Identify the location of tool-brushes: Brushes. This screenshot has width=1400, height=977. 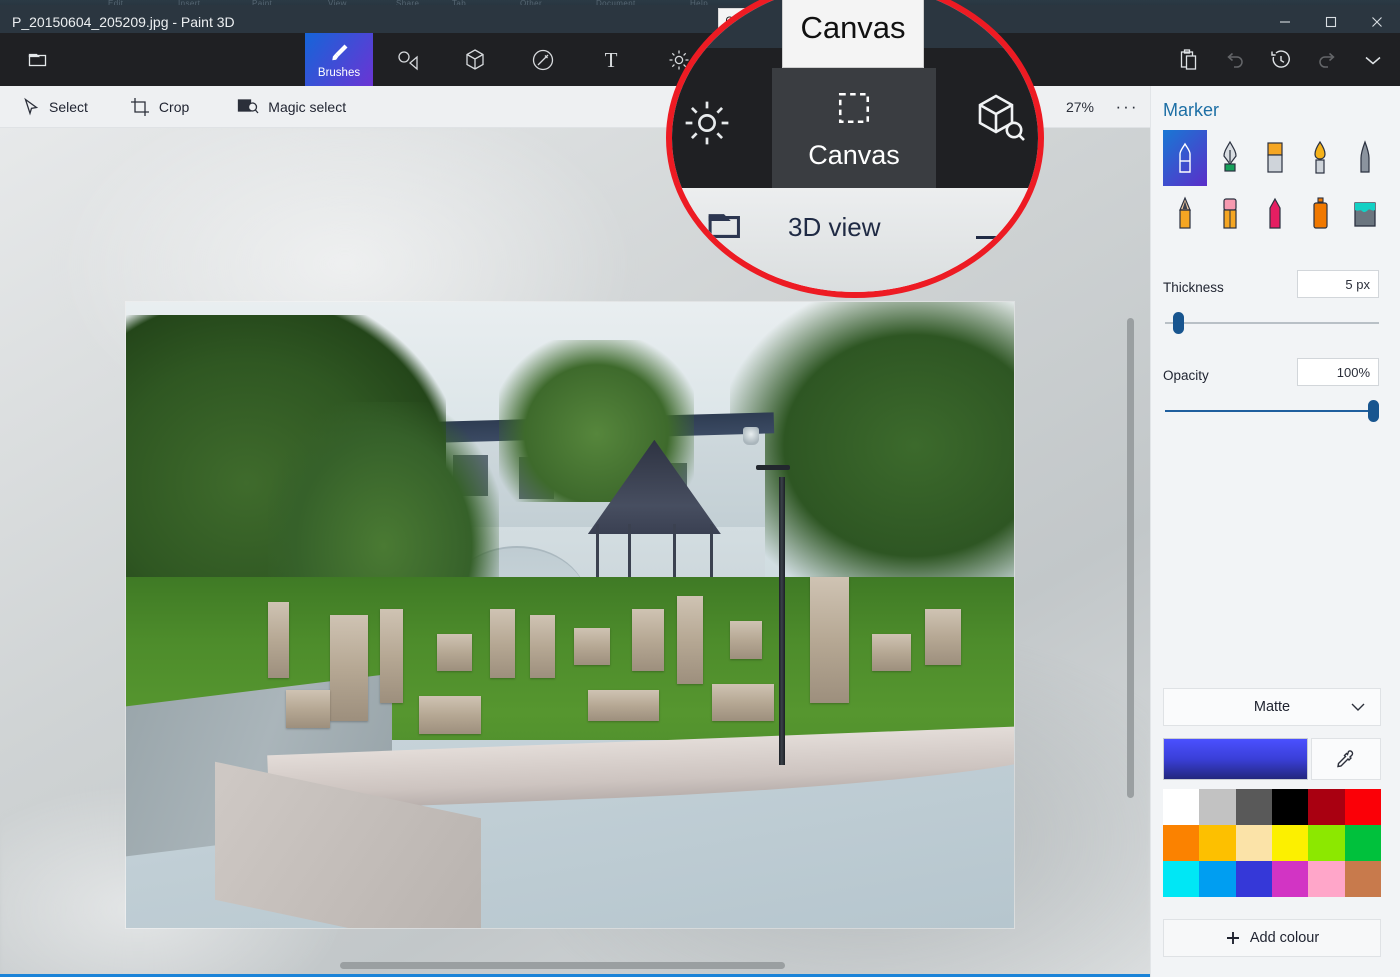
(339, 59).